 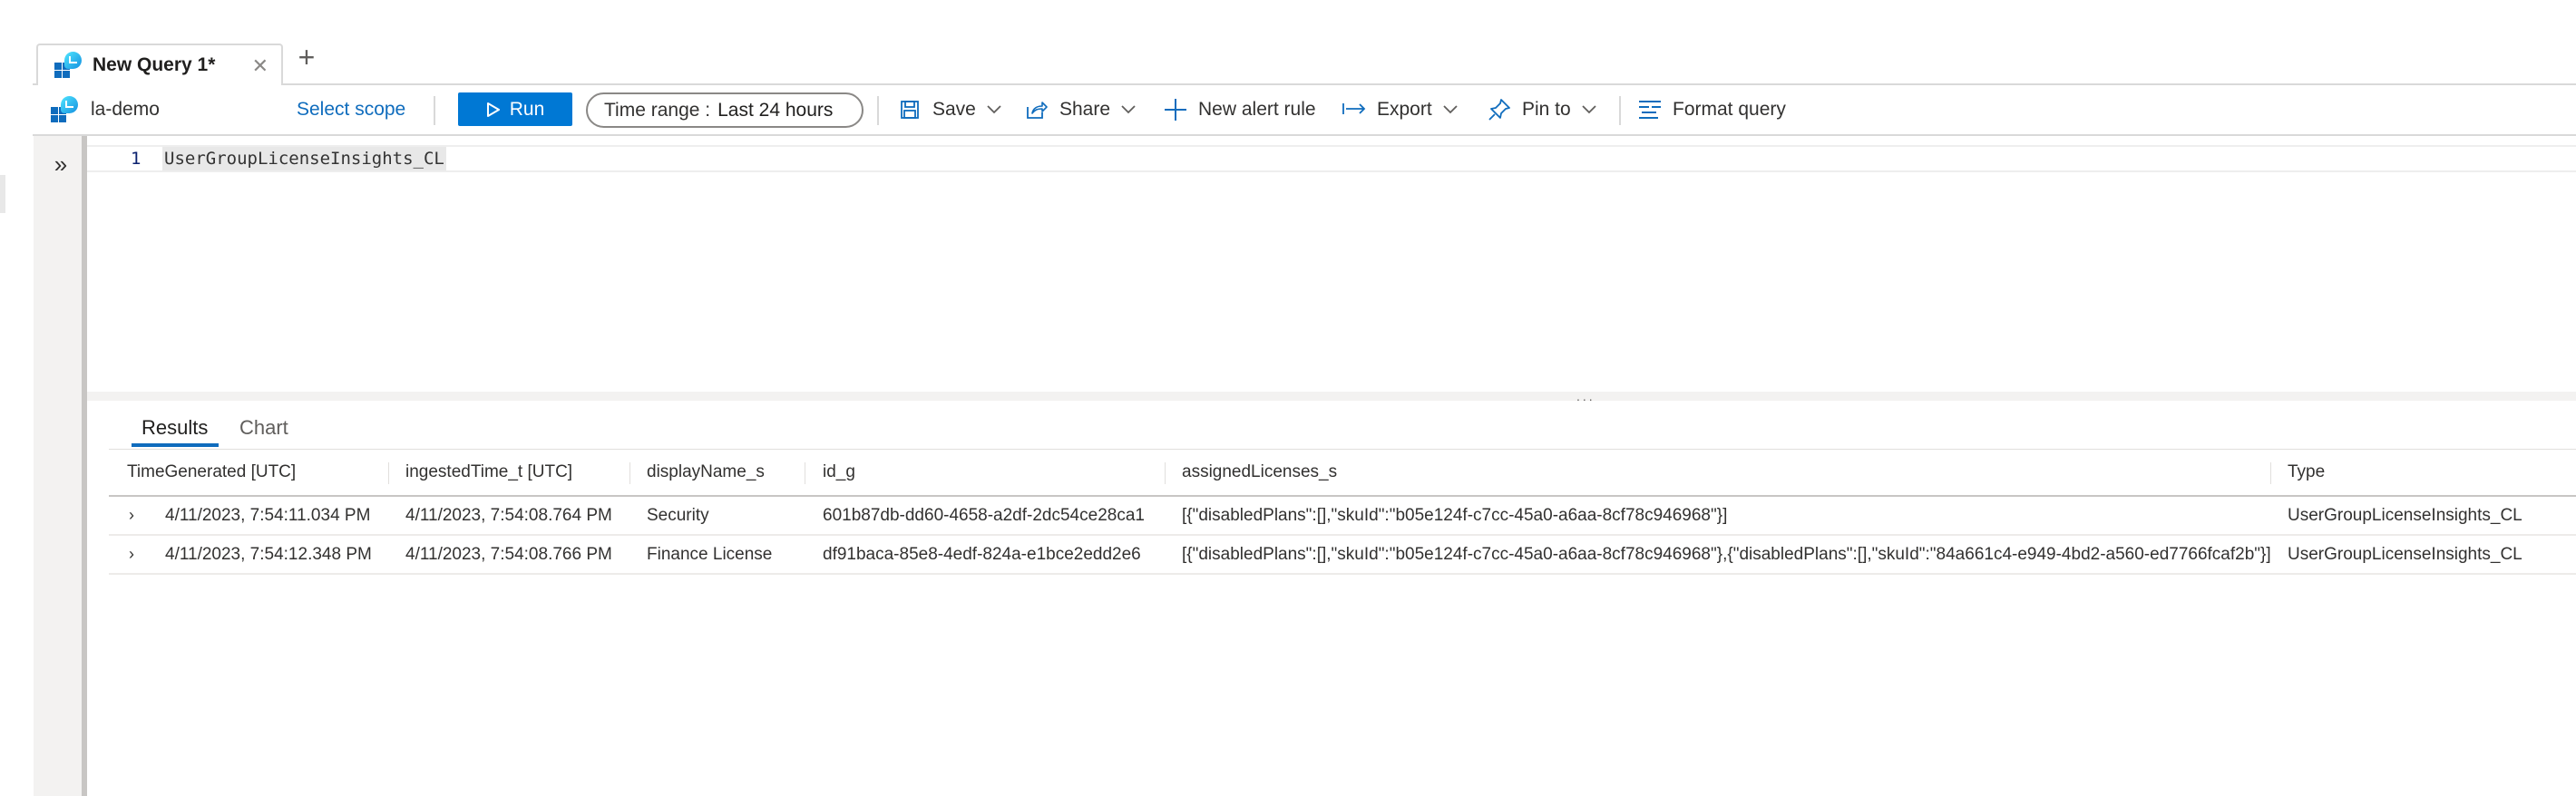 I want to click on save-label: Save, so click(x=954, y=109).